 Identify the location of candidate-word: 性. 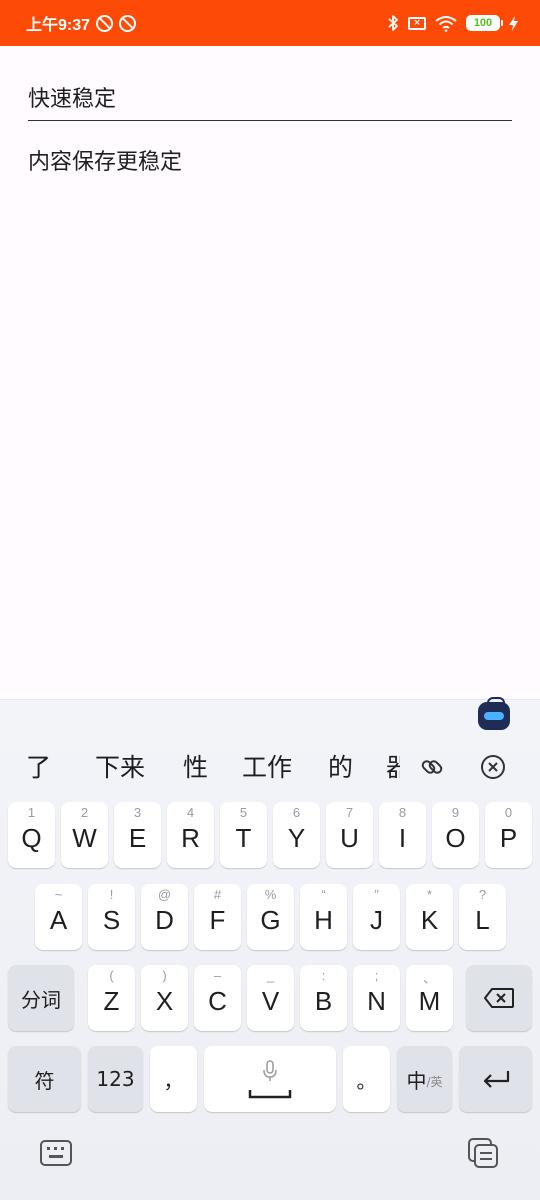
(195, 768).